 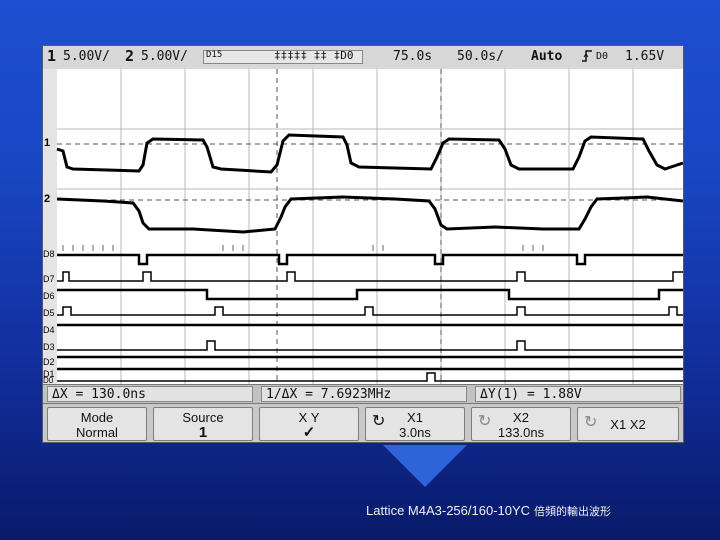 I want to click on d6-label: D6, so click(x=49, y=296).